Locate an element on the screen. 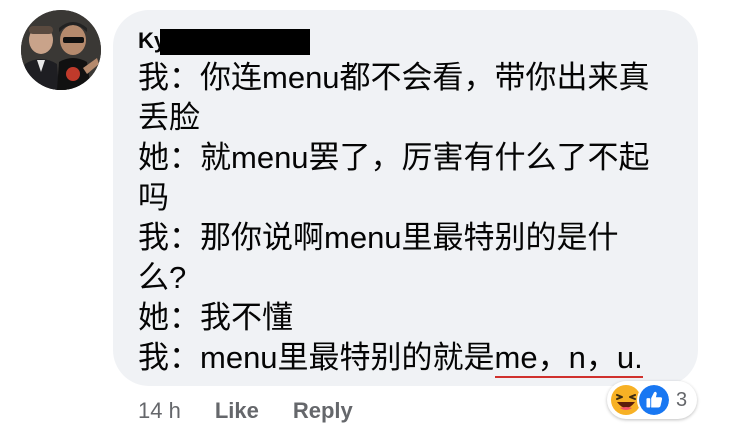  like-button: Like is located at coordinates (237, 411).